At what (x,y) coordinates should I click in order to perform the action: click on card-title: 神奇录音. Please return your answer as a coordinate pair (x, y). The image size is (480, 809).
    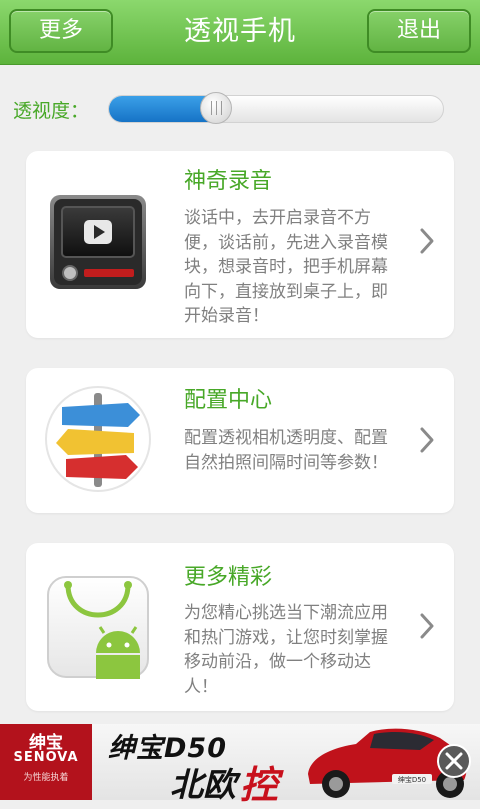
    Looking at the image, I should click on (228, 181).